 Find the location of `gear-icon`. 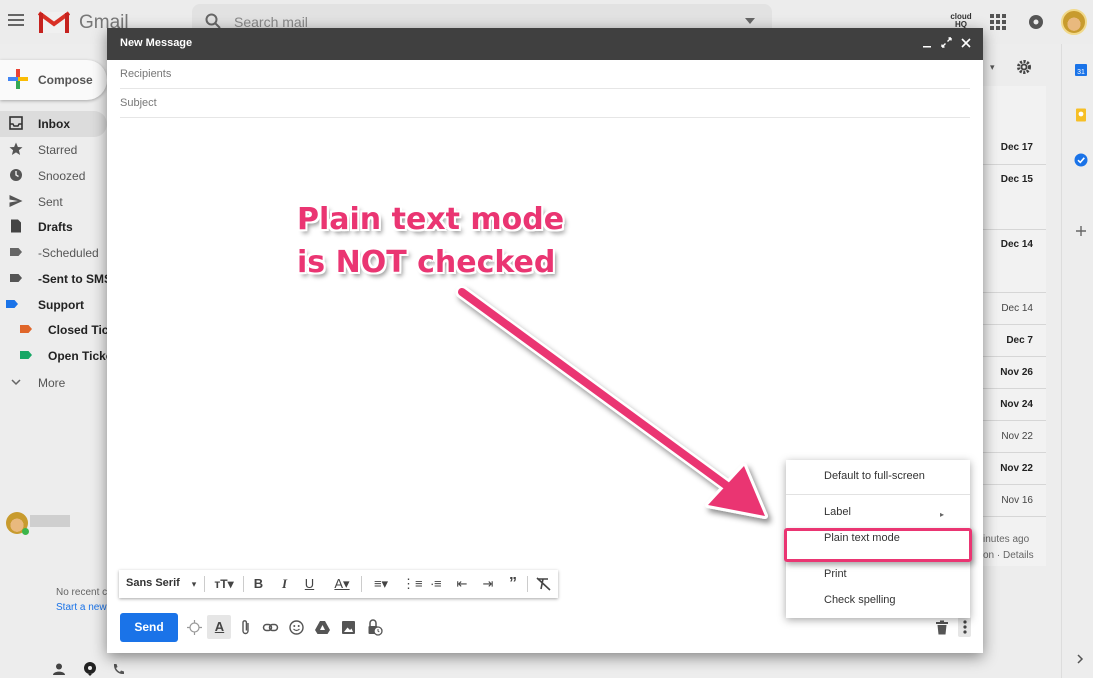

gear-icon is located at coordinates (1024, 67).